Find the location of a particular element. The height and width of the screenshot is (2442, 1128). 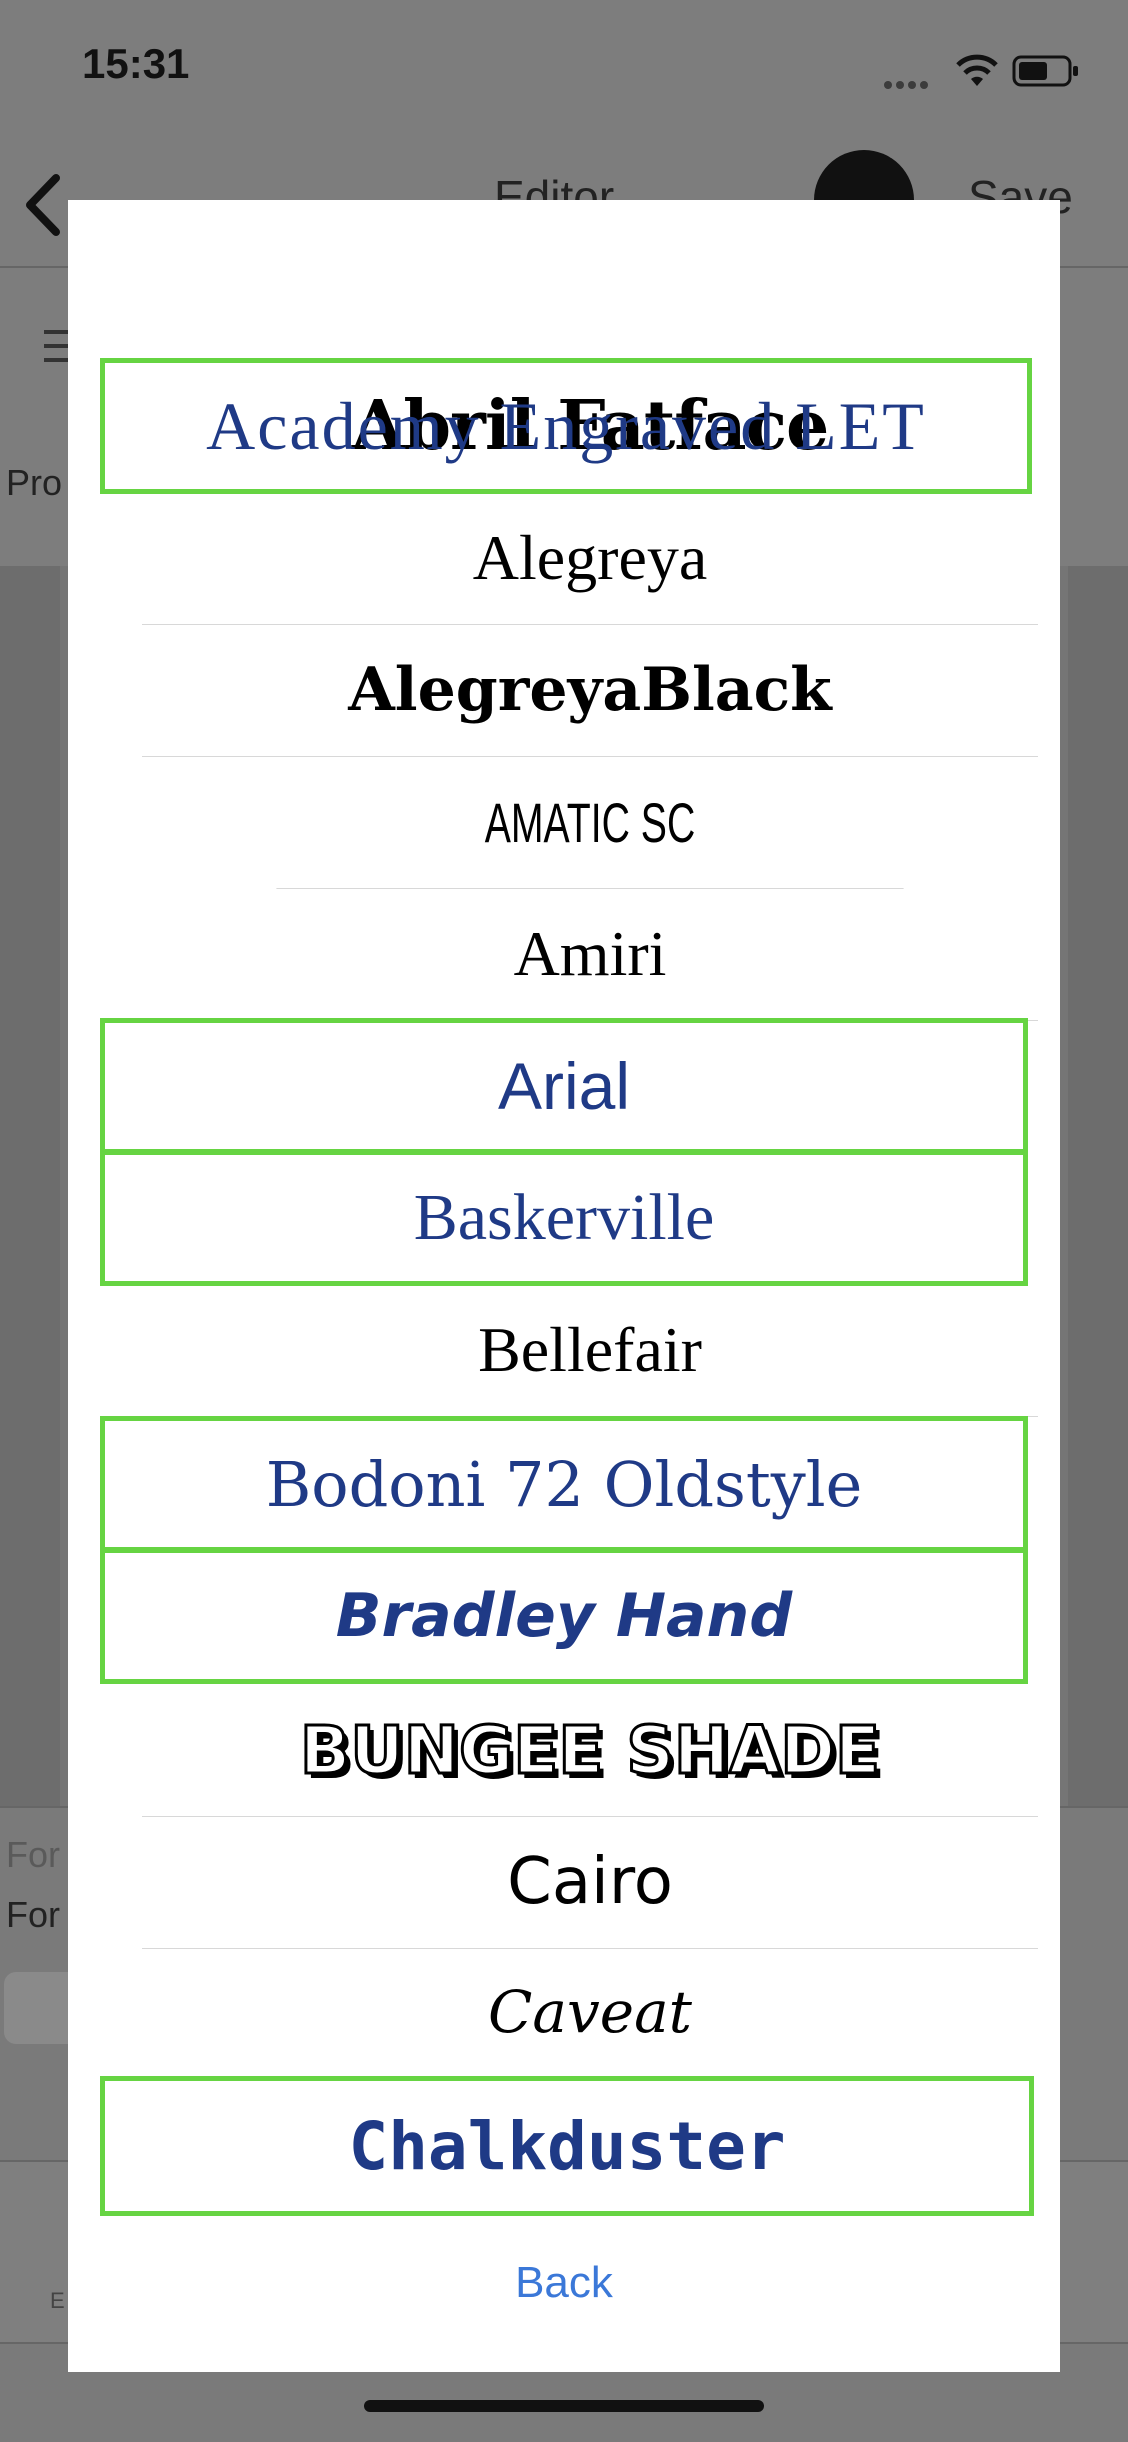

status-time: 15:31 is located at coordinates (136, 63).